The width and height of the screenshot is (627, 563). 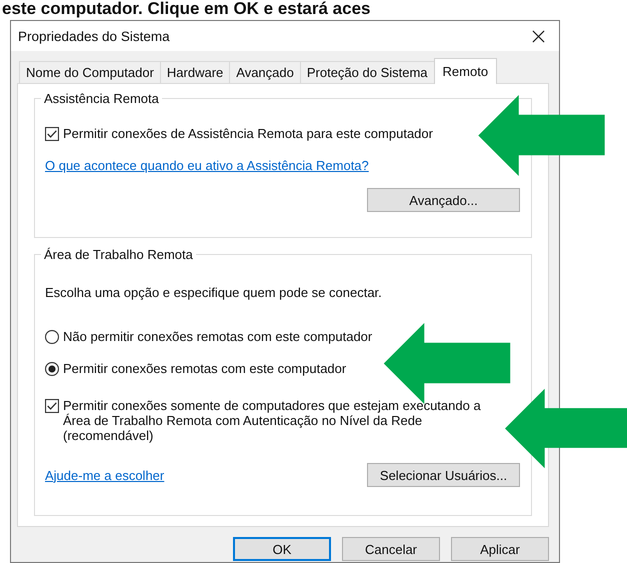 I want to click on tab: Avançado, so click(x=265, y=72).